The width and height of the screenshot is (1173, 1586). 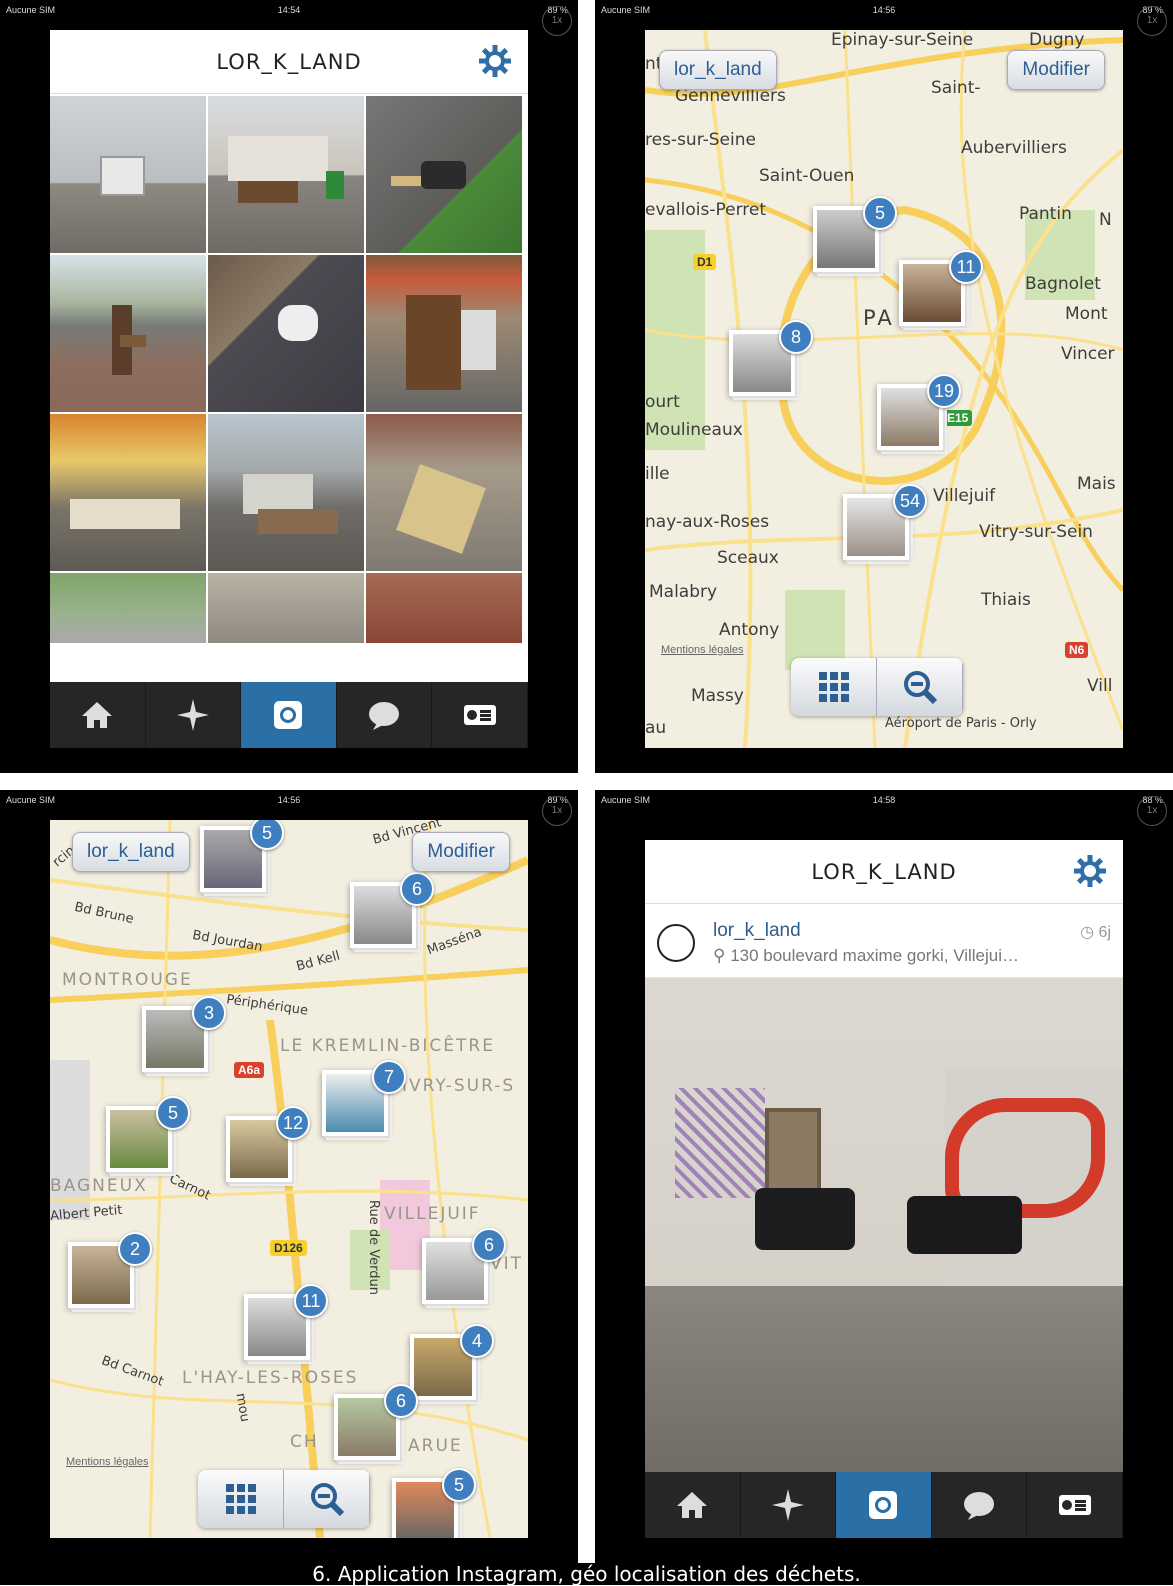 What do you see at coordinates (662, 402) in the screenshot?
I see `map-place-label: ourt` at bounding box center [662, 402].